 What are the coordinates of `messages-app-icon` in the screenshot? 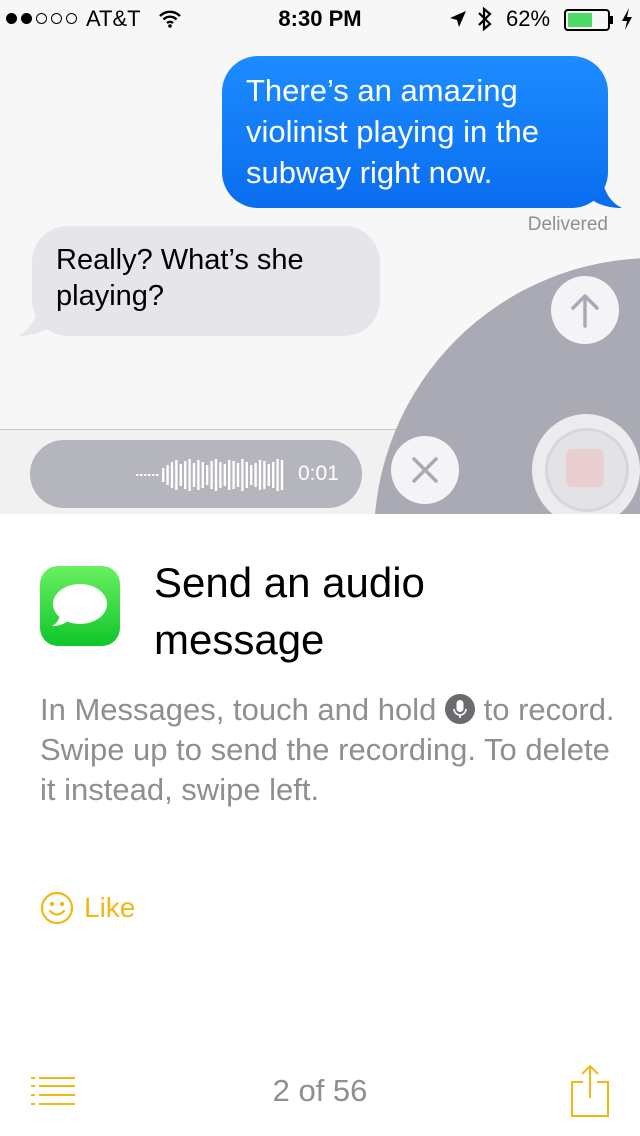 It's located at (80, 606).